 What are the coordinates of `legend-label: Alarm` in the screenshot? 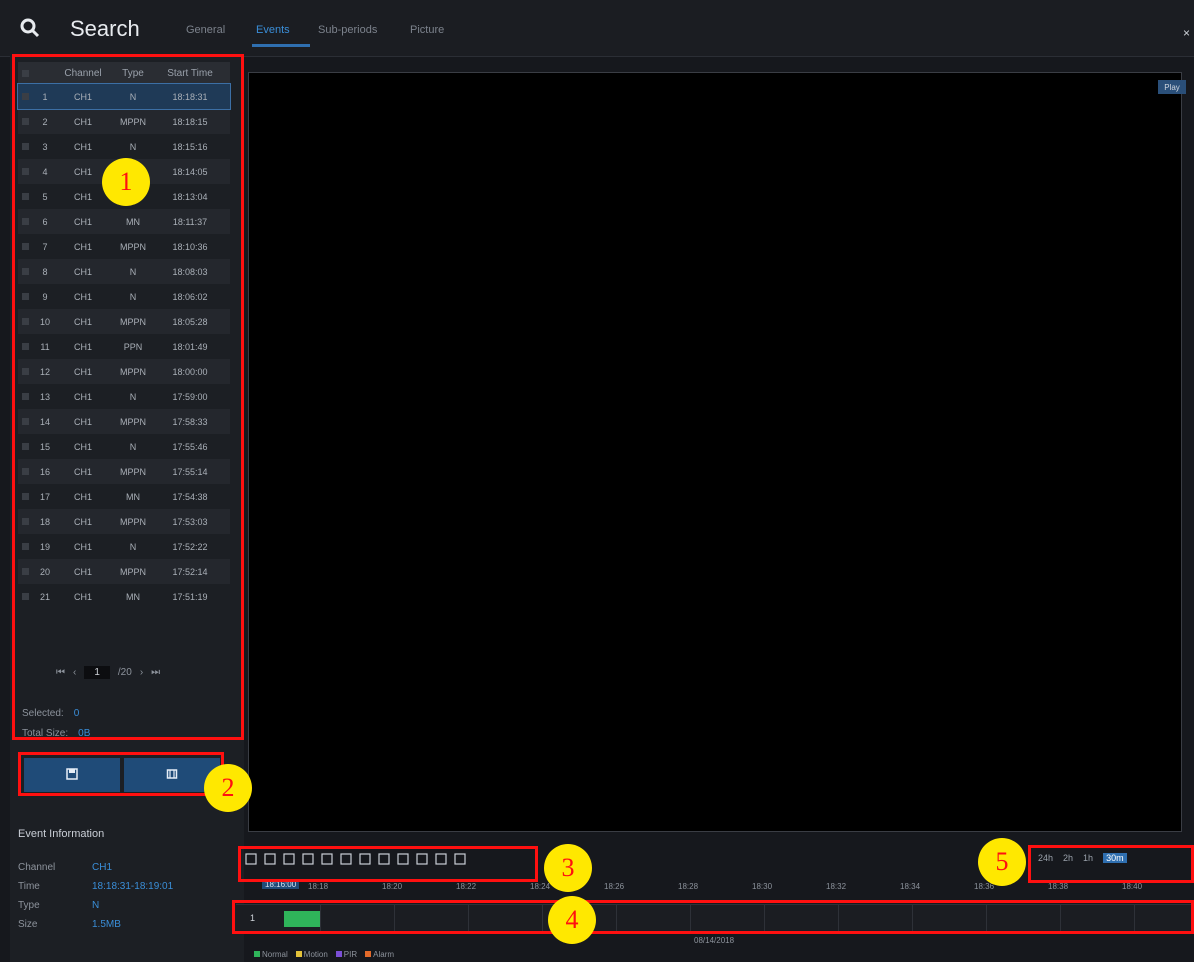 It's located at (384, 954).